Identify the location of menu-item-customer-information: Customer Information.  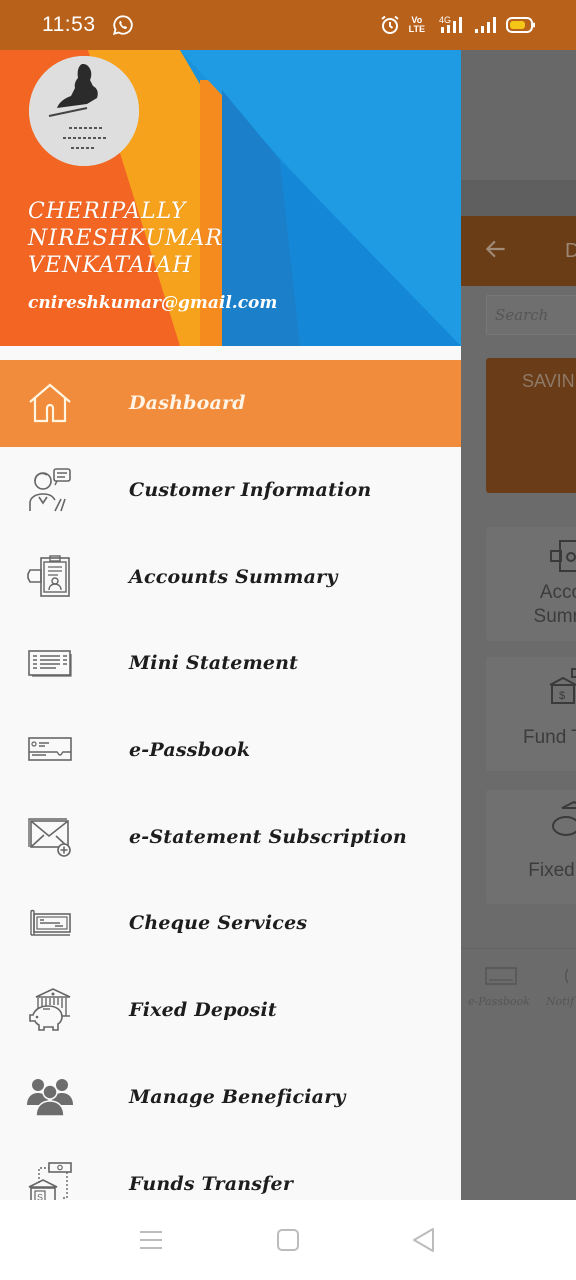
(230, 490).